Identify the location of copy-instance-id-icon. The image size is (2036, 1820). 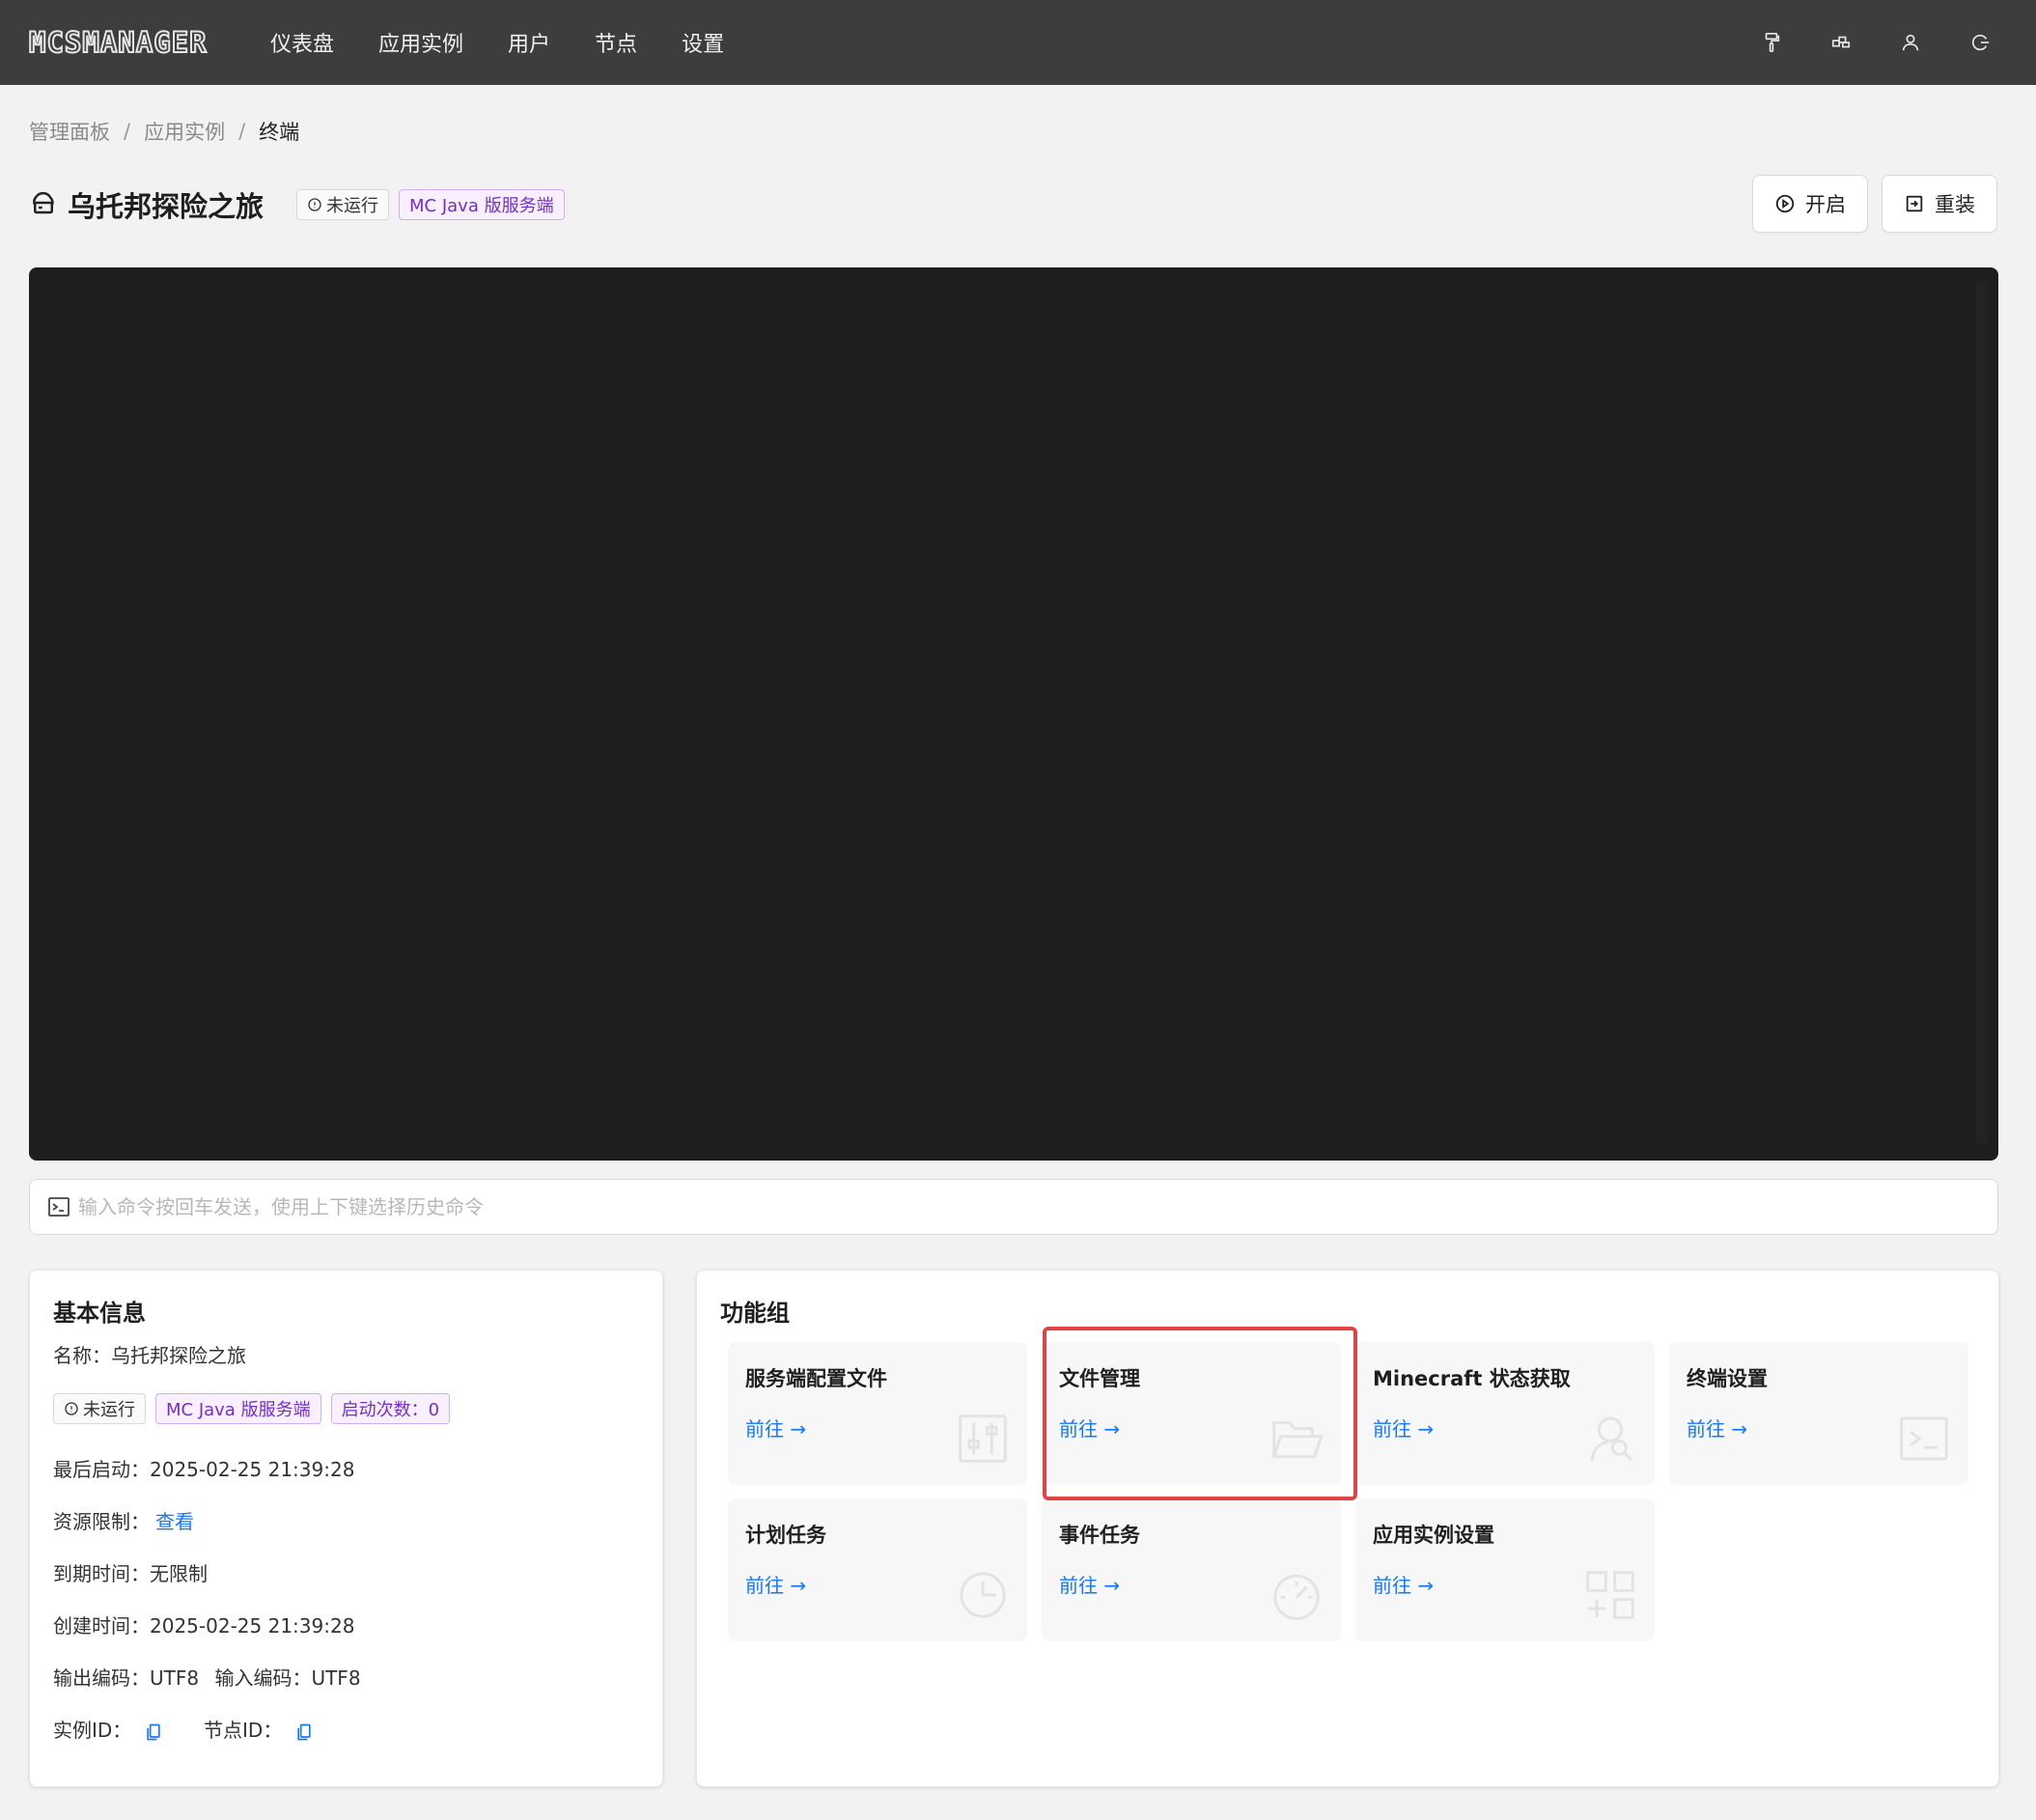
(153, 1731).